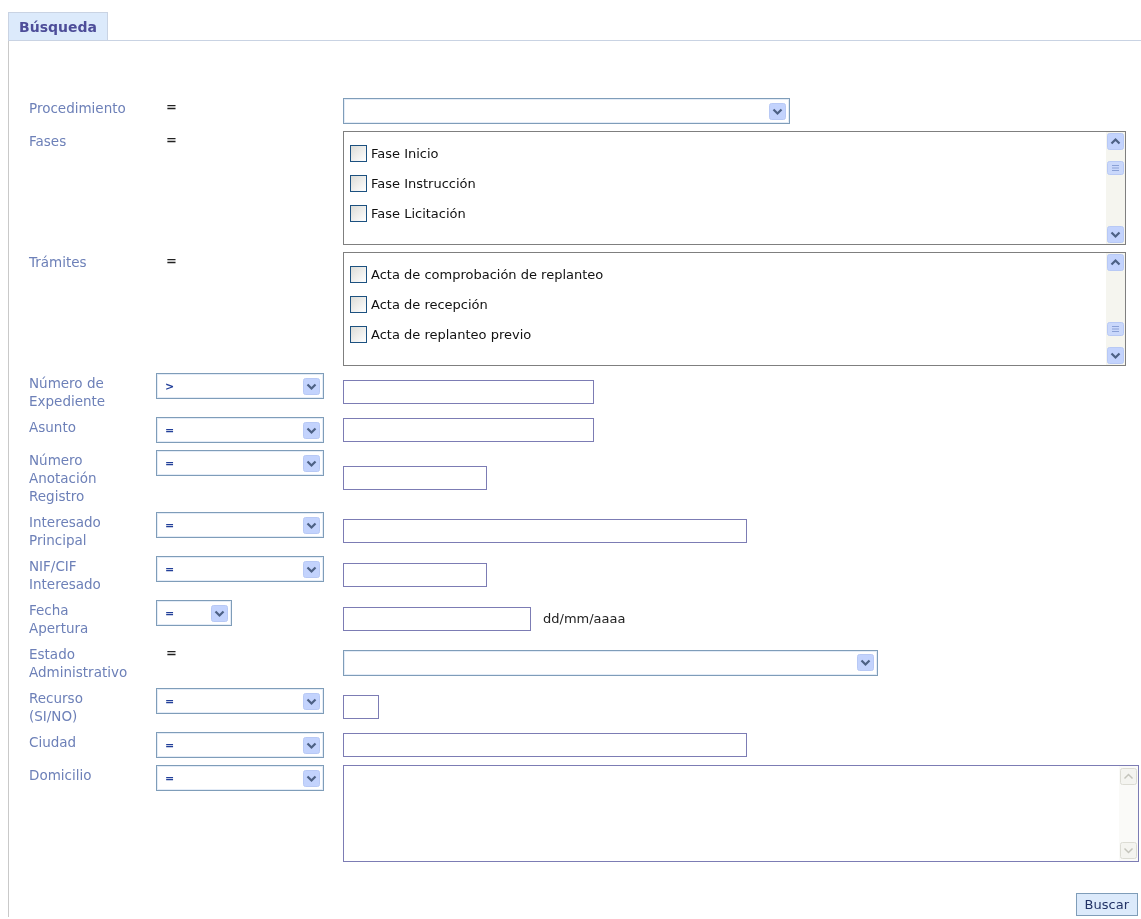 The height and width of the screenshot is (919, 1141). Describe the element at coordinates (1106, 904) in the screenshot. I see `search-button: Buscar` at that location.